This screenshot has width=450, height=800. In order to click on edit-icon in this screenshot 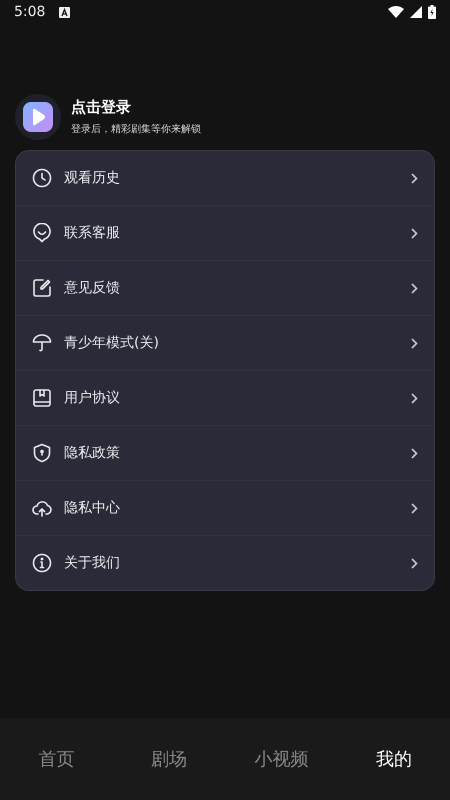, I will do `click(42, 288)`.